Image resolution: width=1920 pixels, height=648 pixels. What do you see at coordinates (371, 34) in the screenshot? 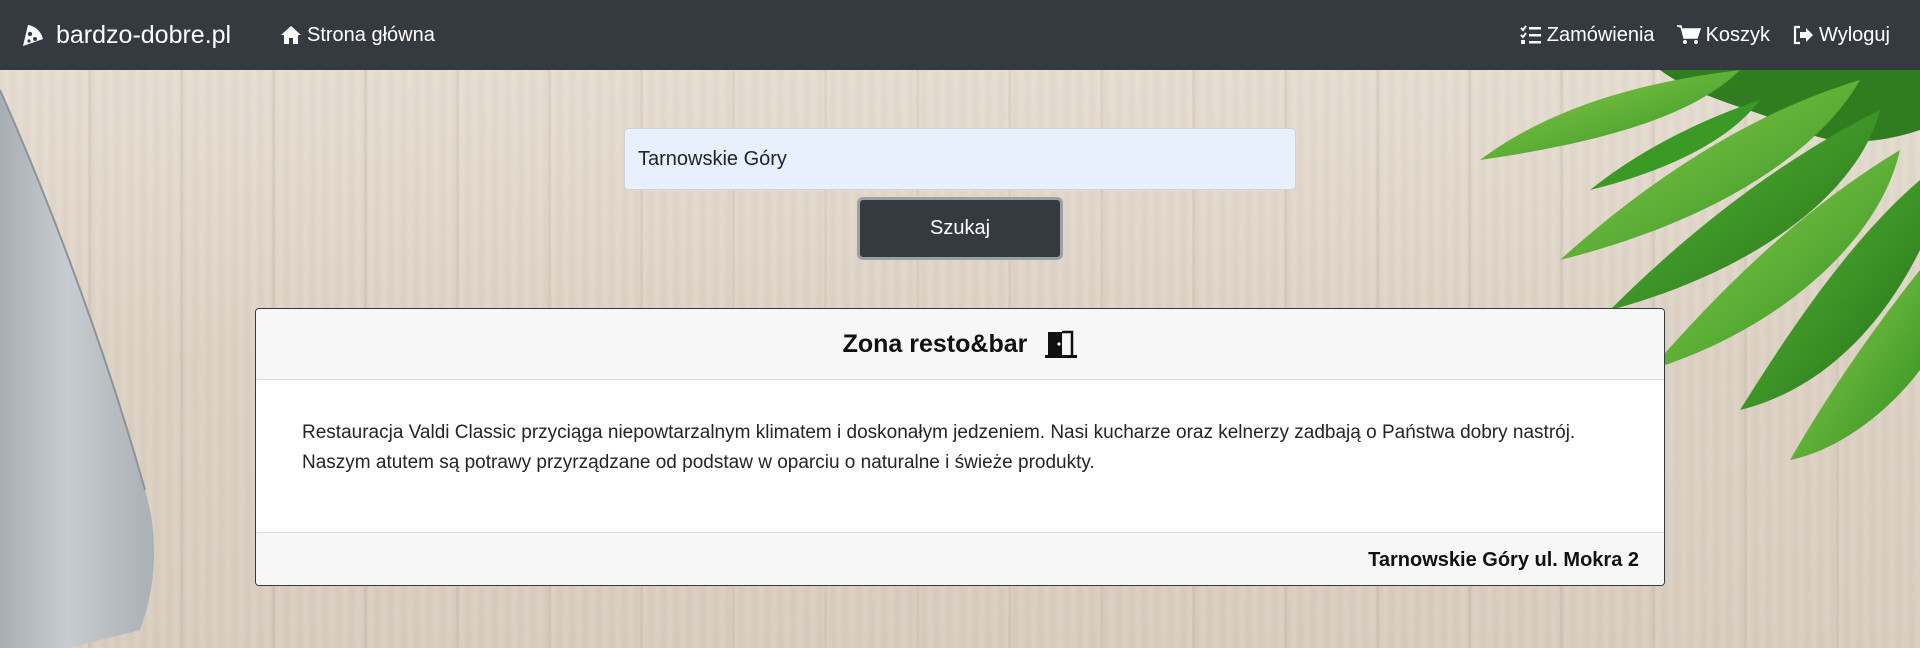
I see `nav-home-label: Strona główna` at bounding box center [371, 34].